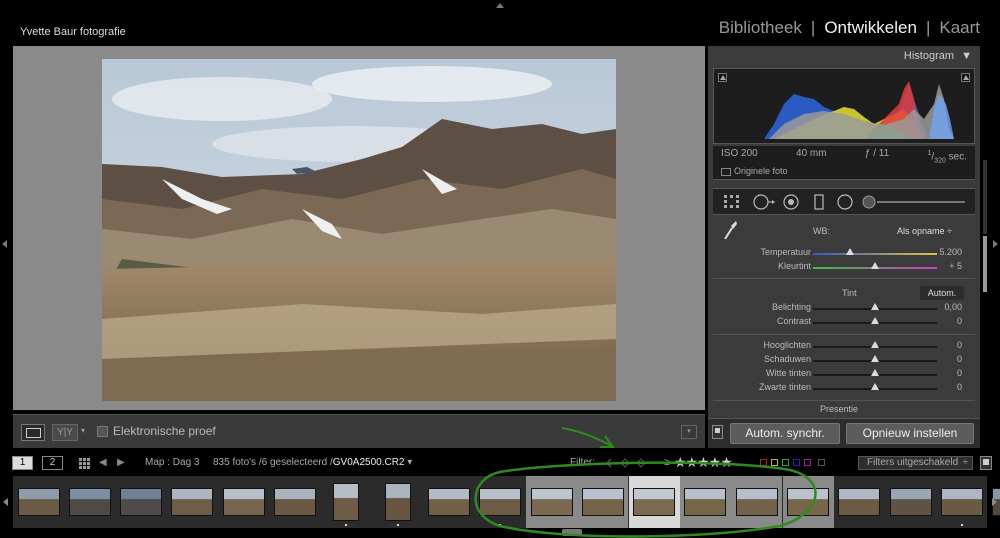 The width and height of the screenshot is (1000, 538). Describe the element at coordinates (846, 203) in the screenshot. I see `radial-filter-icon` at that location.